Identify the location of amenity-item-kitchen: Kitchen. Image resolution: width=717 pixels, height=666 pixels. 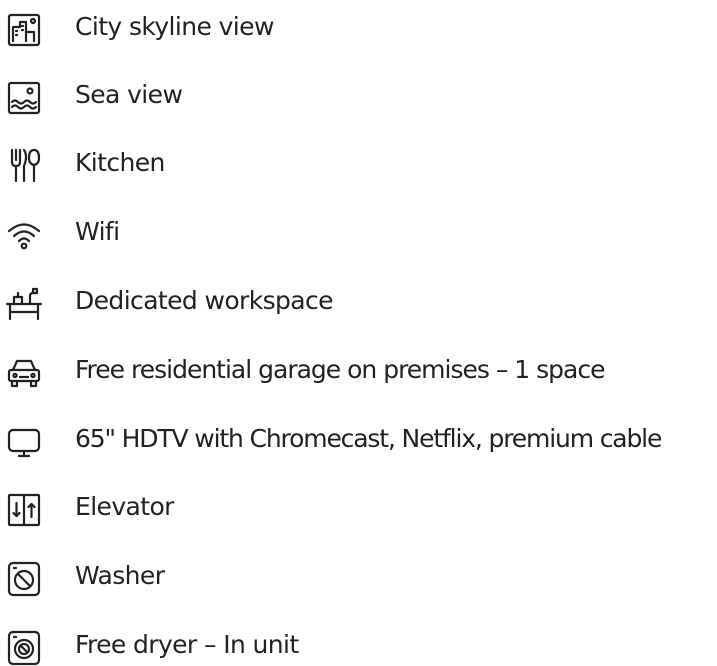
(358, 161).